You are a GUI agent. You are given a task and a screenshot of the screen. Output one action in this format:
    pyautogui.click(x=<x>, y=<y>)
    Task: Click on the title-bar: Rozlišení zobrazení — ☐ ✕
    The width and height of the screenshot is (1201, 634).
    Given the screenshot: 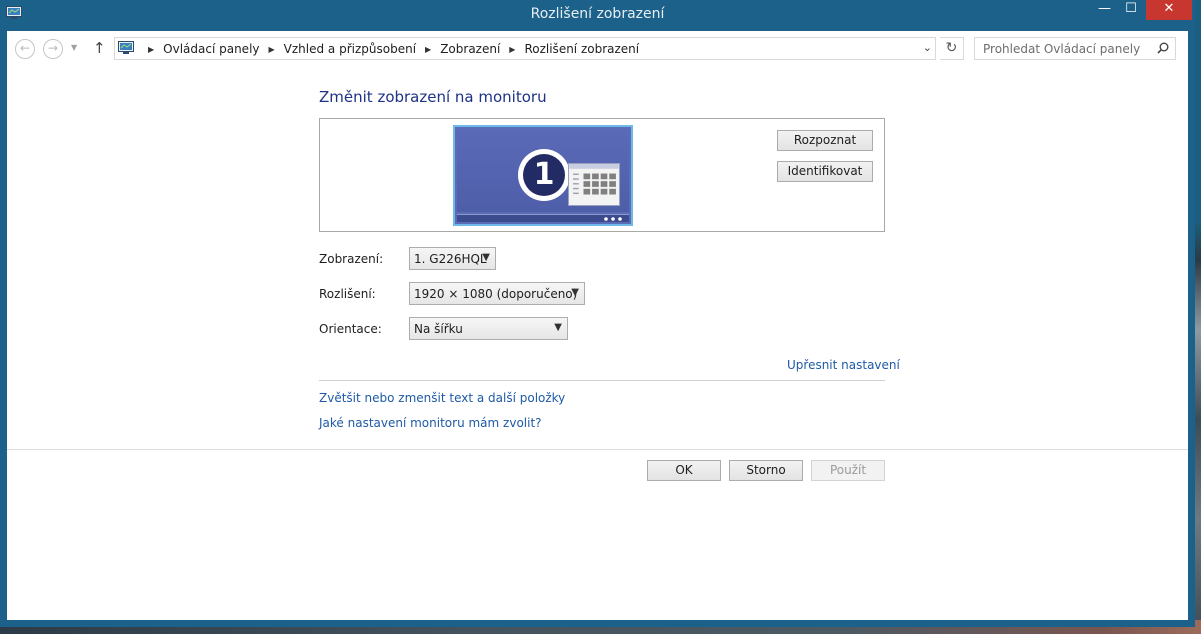 What is the action you would take?
    pyautogui.click(x=597, y=15)
    